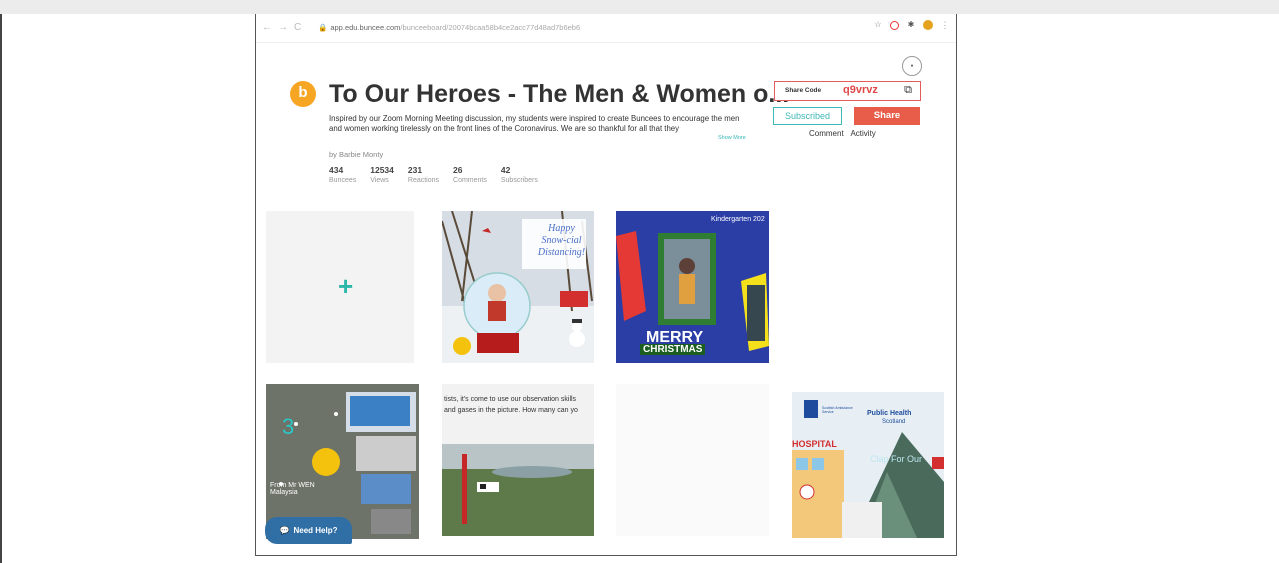 This screenshot has height=563, width=1279. Describe the element at coordinates (382, 174) in the screenshot. I see `stat-views: 12534 Views` at that location.